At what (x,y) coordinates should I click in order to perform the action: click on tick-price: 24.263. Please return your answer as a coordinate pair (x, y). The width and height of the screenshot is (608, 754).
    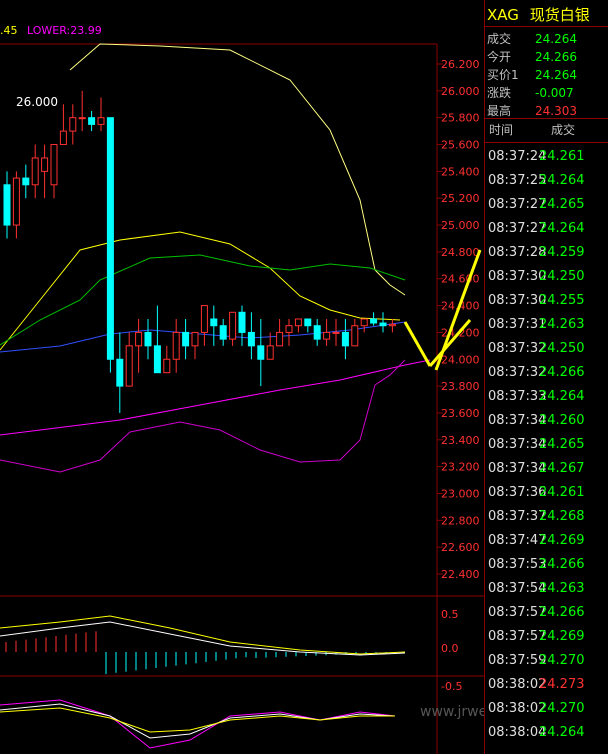
    Looking at the image, I should click on (562, 588).